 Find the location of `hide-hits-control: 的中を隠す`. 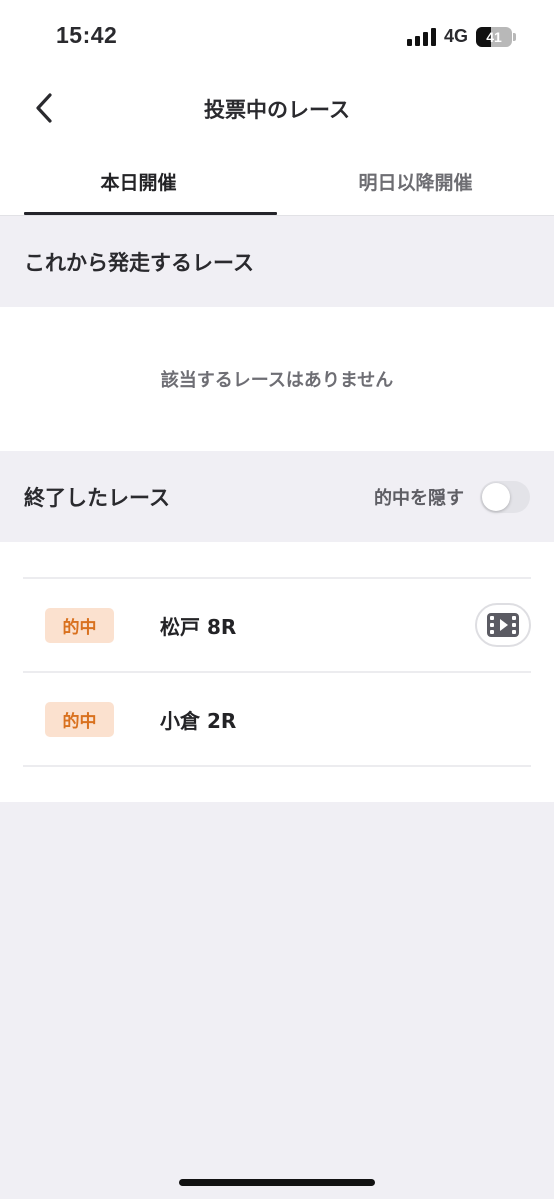

hide-hits-control: 的中を隠す is located at coordinates (452, 496).